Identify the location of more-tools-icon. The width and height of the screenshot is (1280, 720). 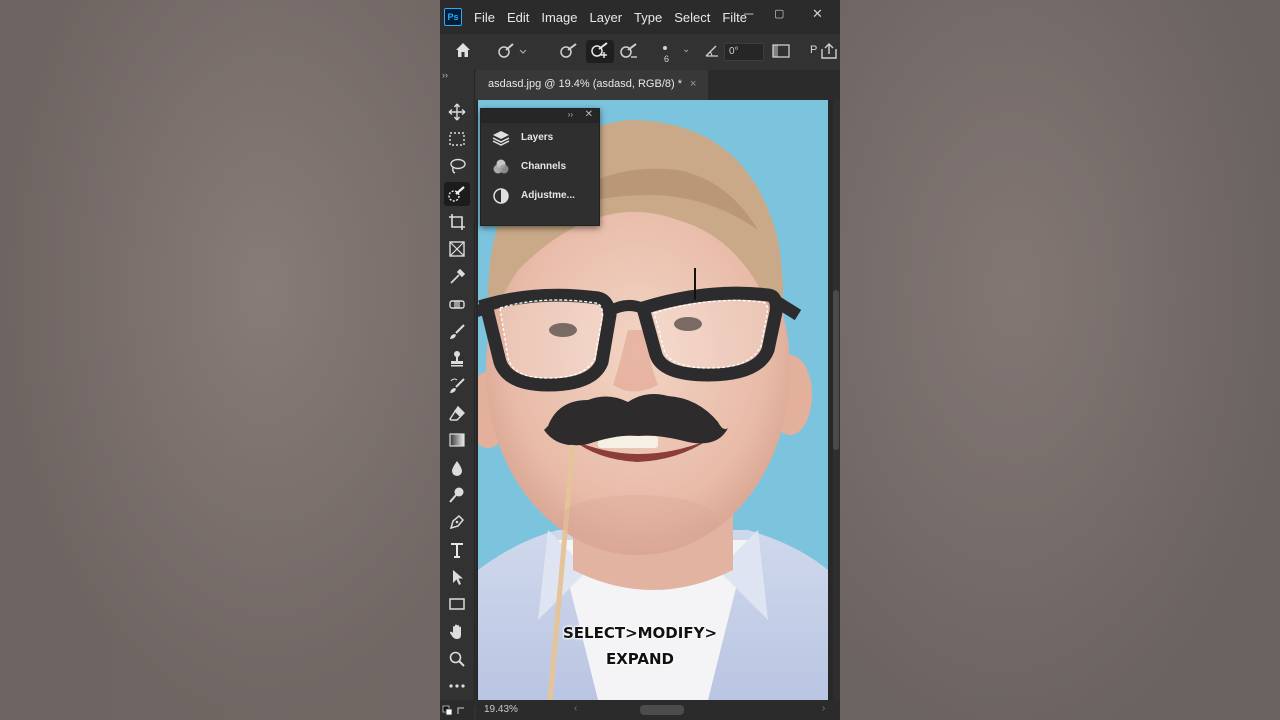
(457, 686).